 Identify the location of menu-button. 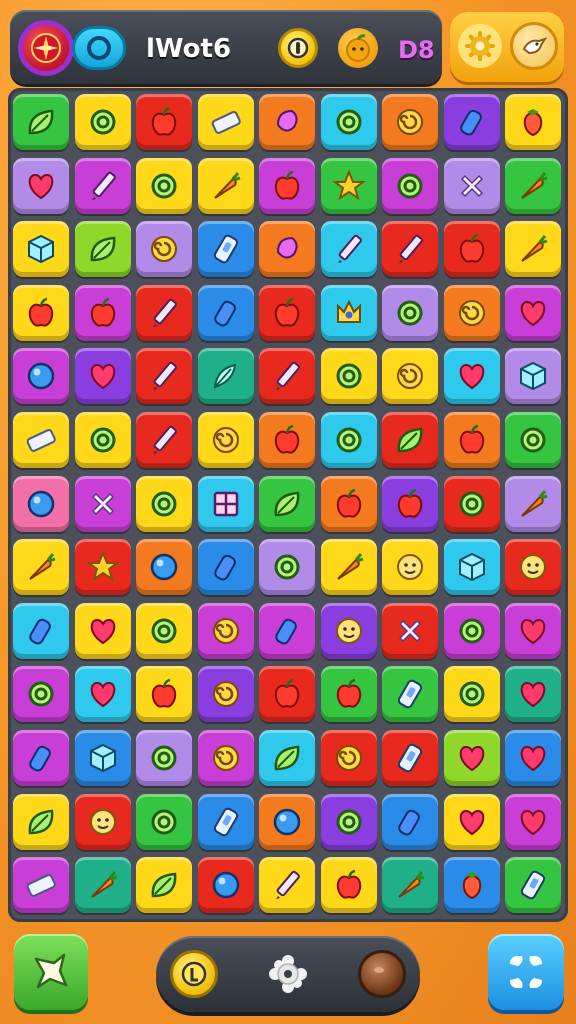
(526, 972).